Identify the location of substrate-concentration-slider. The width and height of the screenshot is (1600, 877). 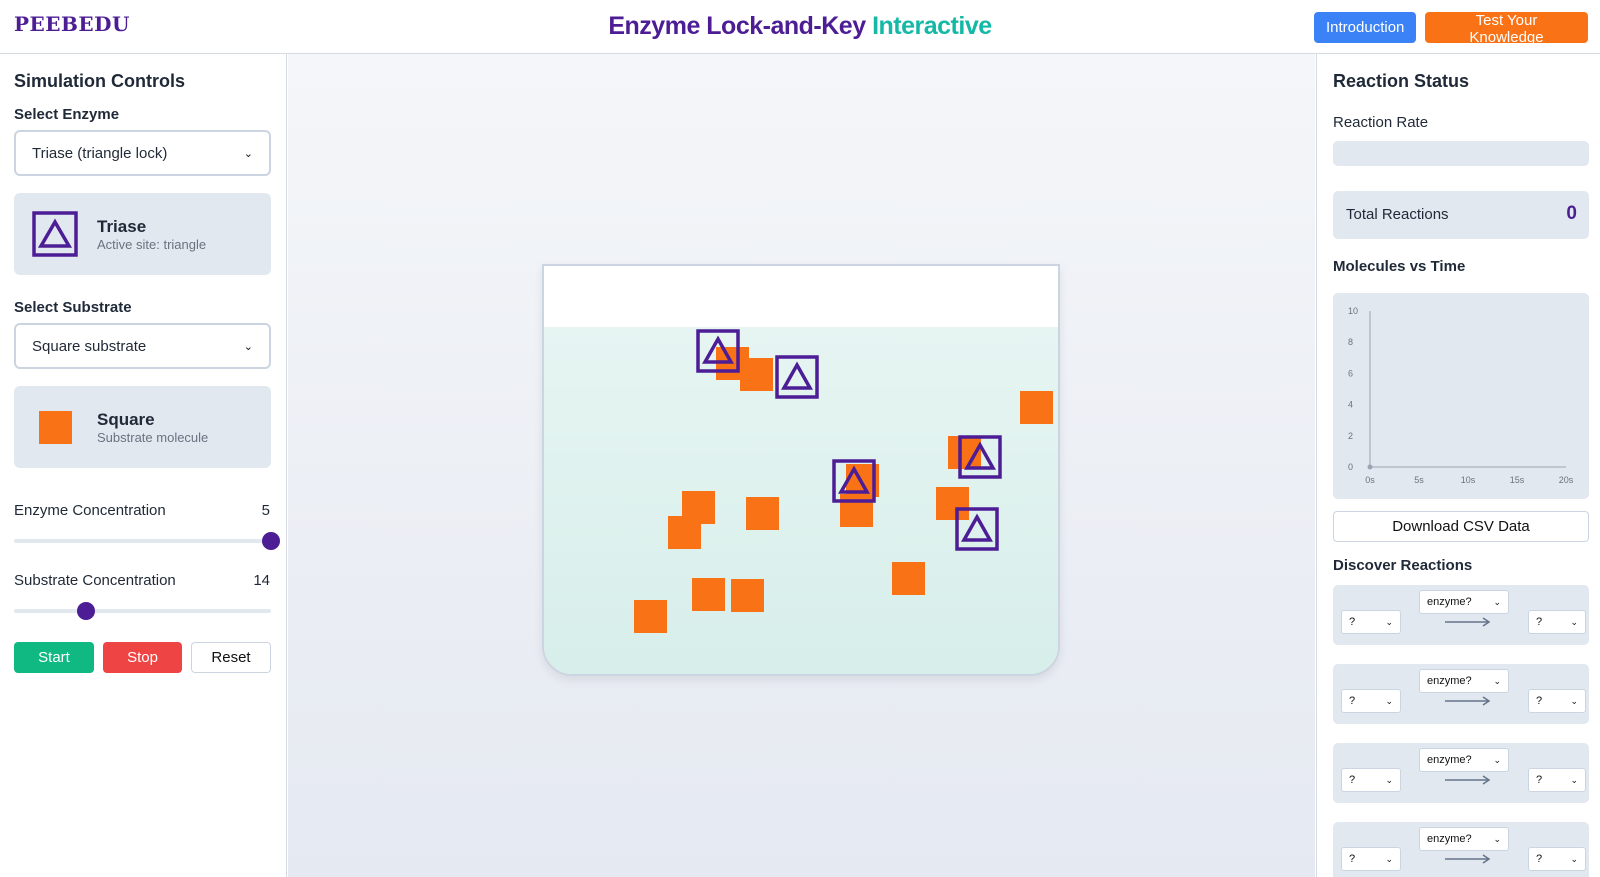
(142, 611).